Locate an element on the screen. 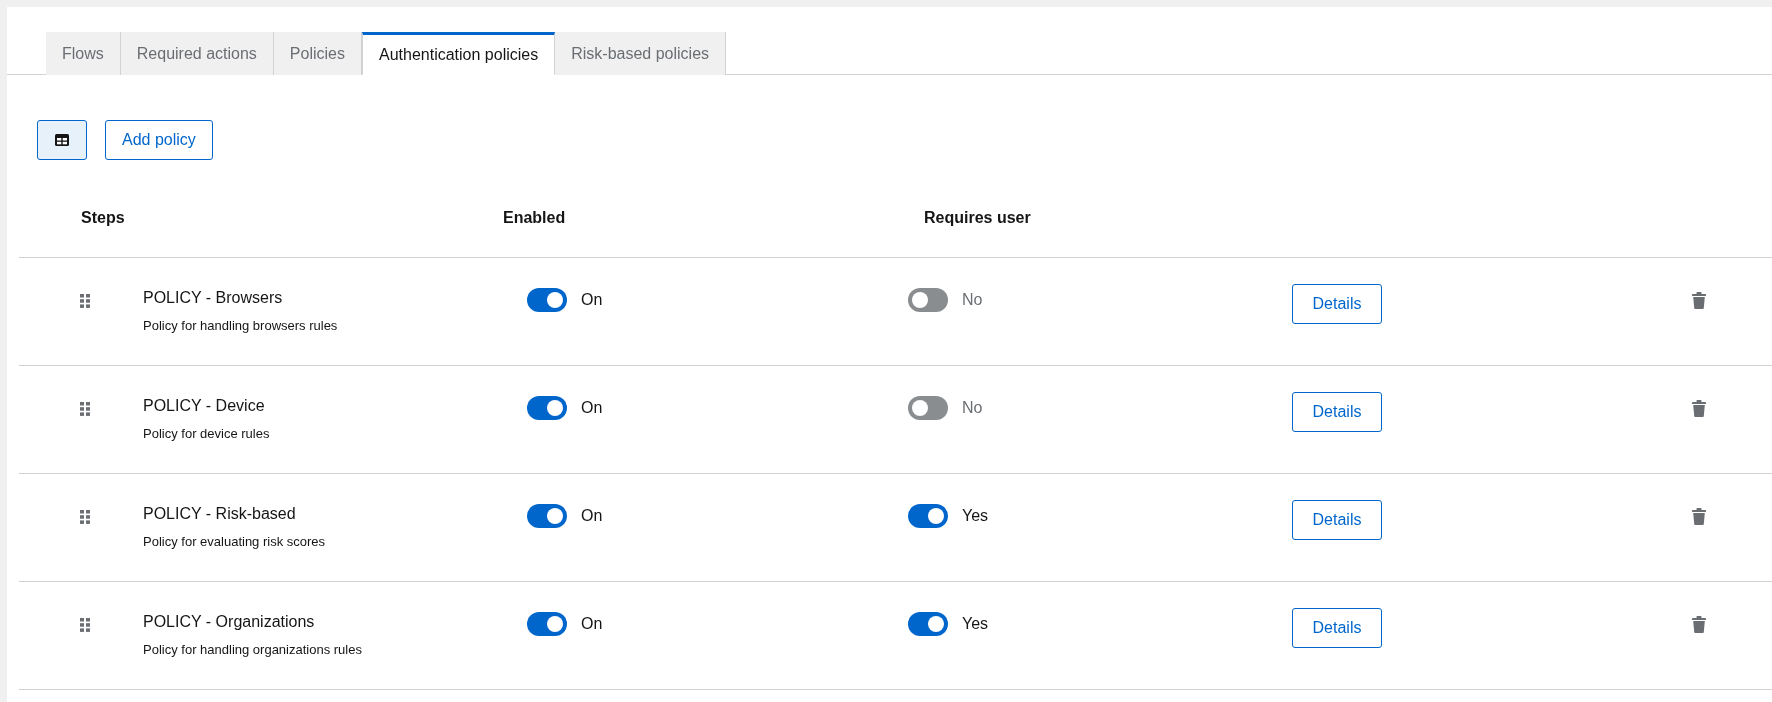  tab: Required actions is located at coordinates (197, 53).